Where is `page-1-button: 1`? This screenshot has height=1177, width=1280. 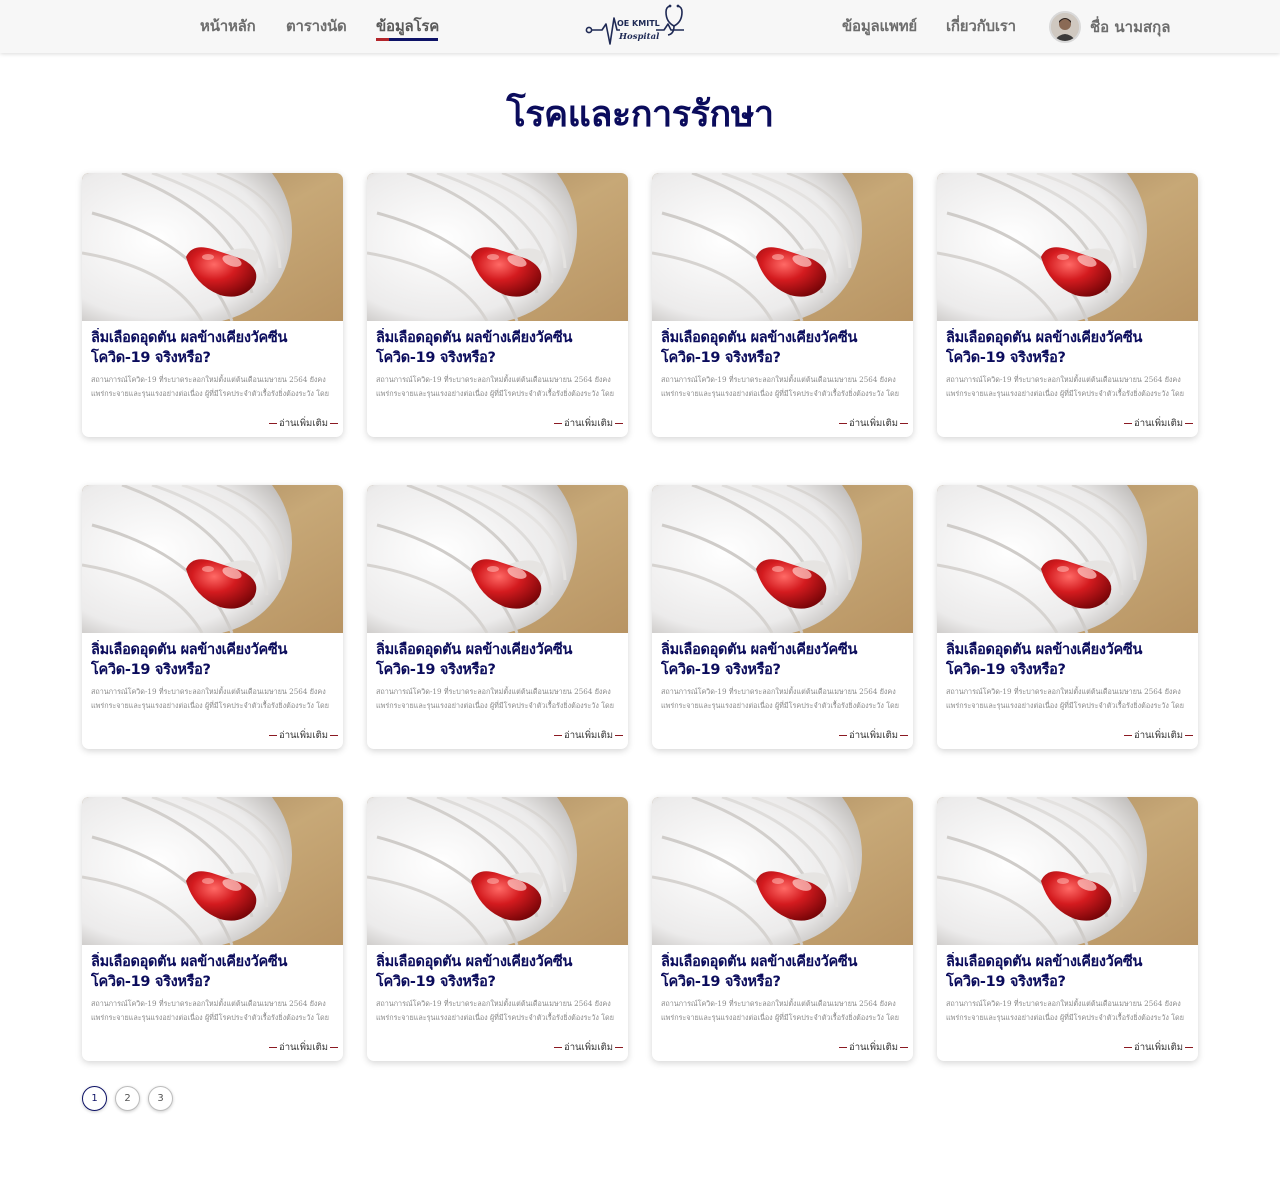 page-1-button: 1 is located at coordinates (94, 1098).